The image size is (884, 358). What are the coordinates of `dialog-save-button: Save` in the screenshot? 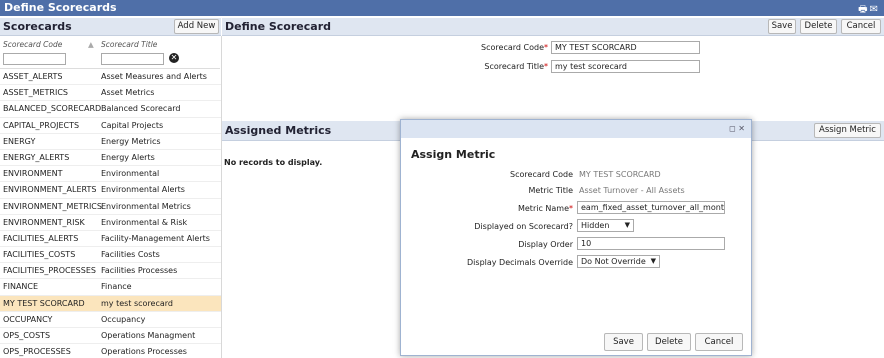 It's located at (623, 342).